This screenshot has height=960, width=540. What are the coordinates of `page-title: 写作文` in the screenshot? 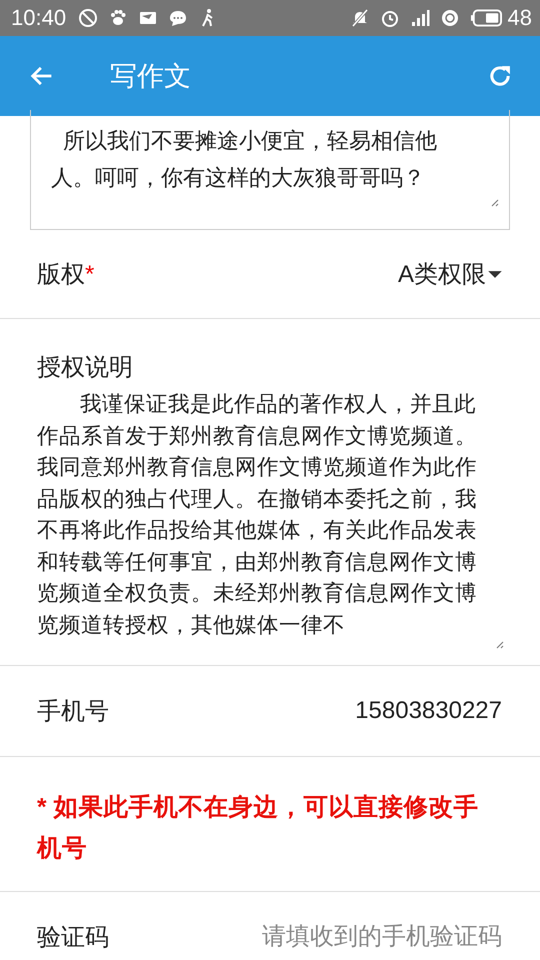 It's located at (151, 76).